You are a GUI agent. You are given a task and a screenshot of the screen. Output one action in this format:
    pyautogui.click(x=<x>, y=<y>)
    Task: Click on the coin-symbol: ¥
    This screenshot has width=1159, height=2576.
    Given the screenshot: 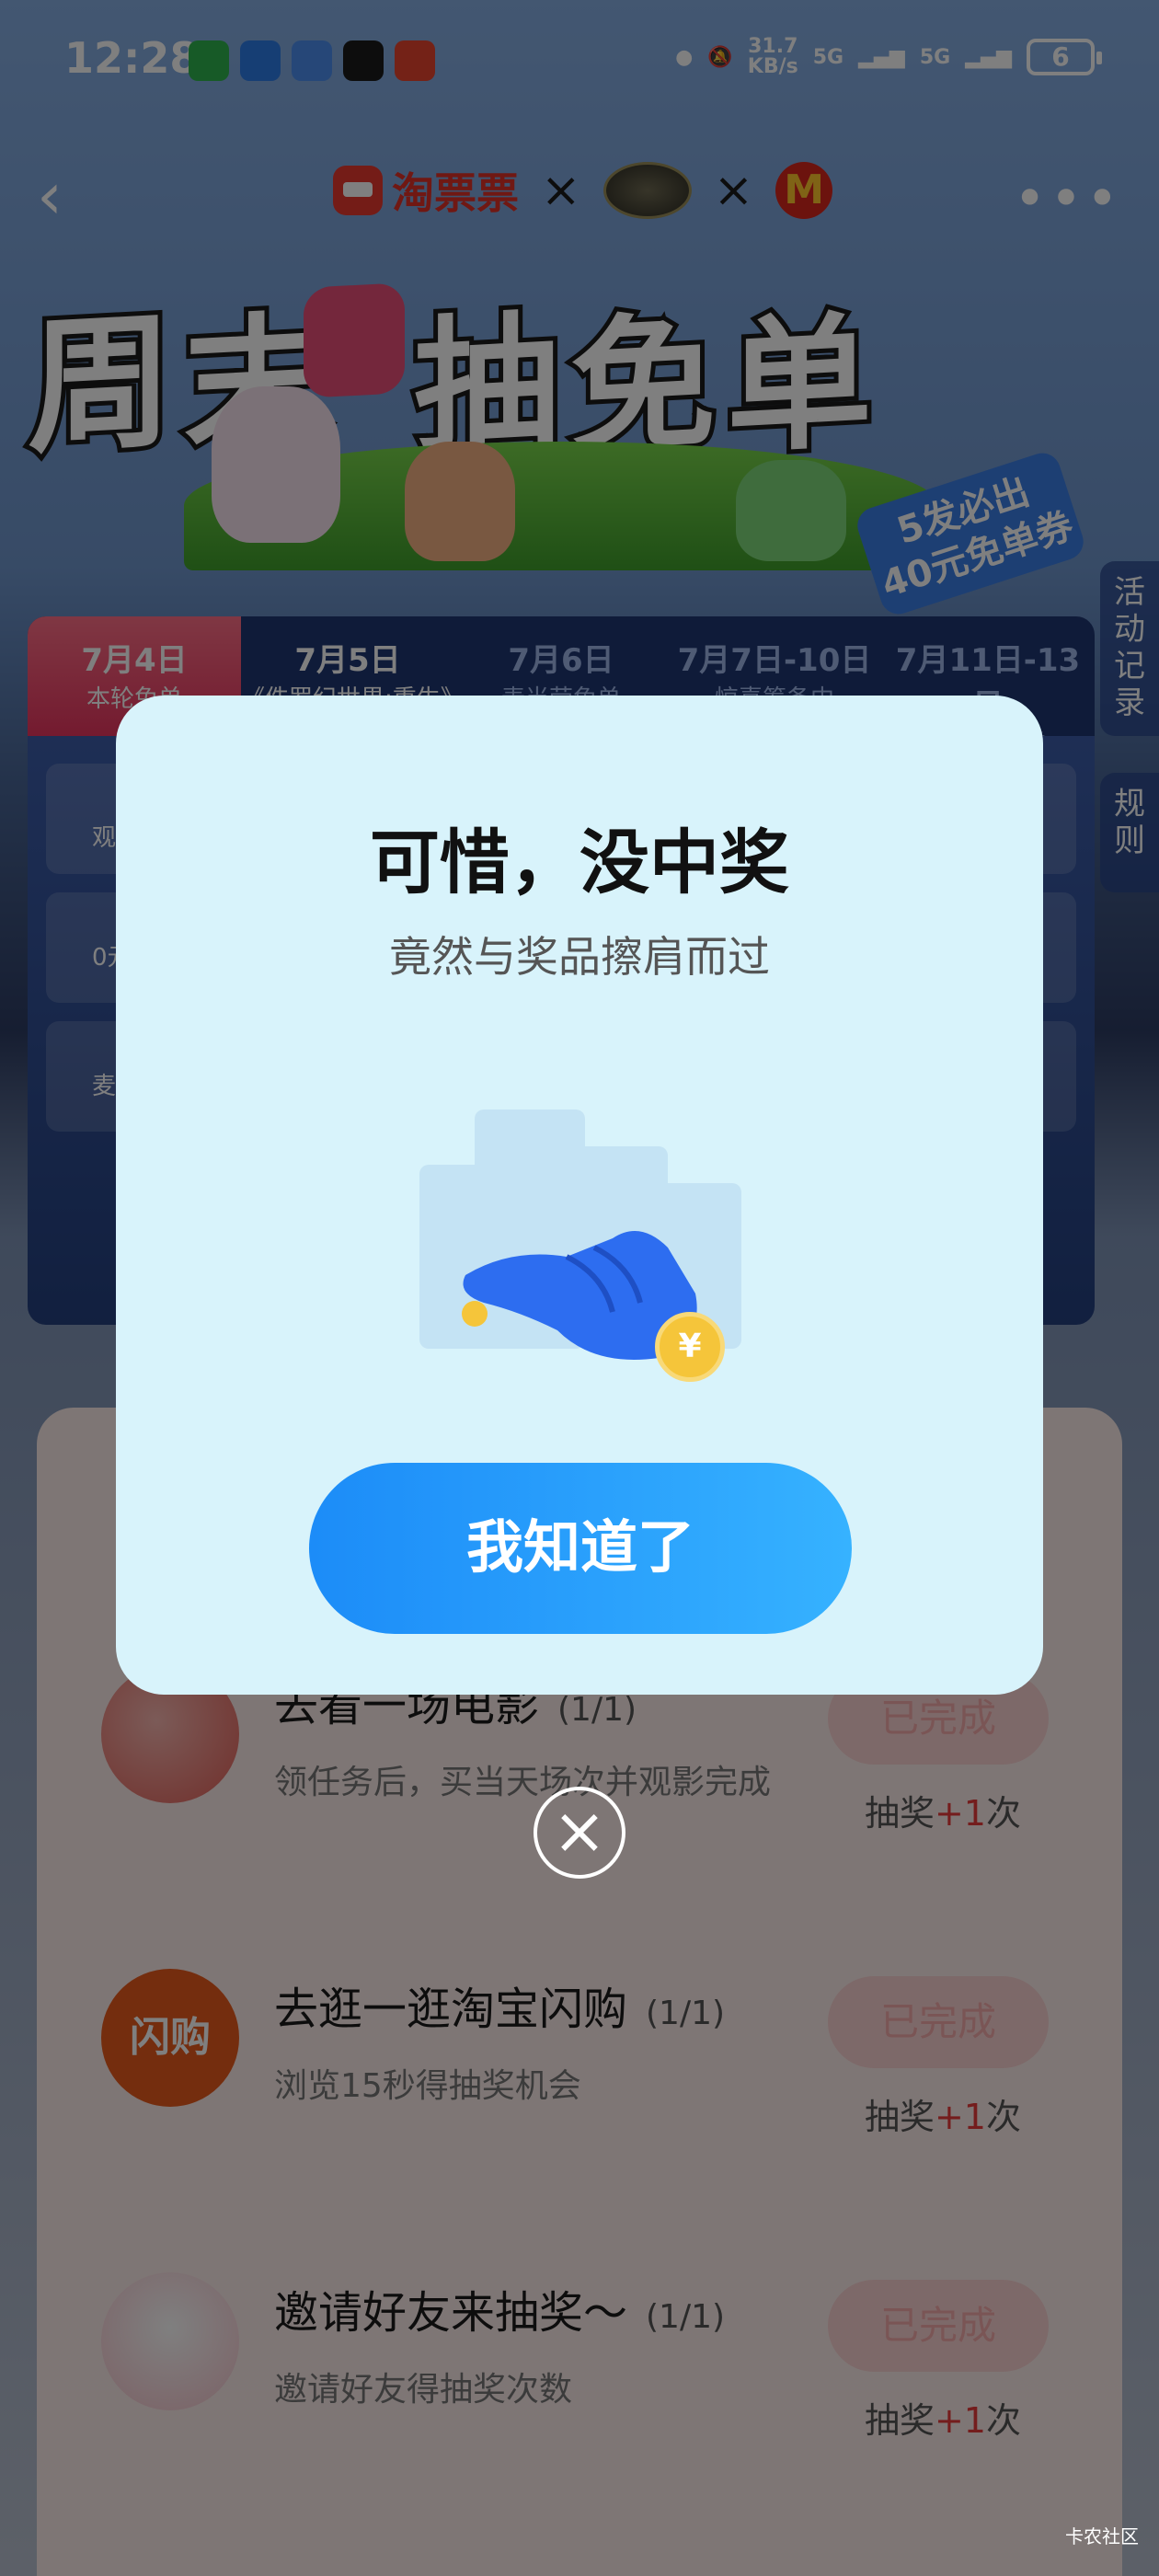 What is the action you would take?
    pyautogui.click(x=690, y=1346)
    